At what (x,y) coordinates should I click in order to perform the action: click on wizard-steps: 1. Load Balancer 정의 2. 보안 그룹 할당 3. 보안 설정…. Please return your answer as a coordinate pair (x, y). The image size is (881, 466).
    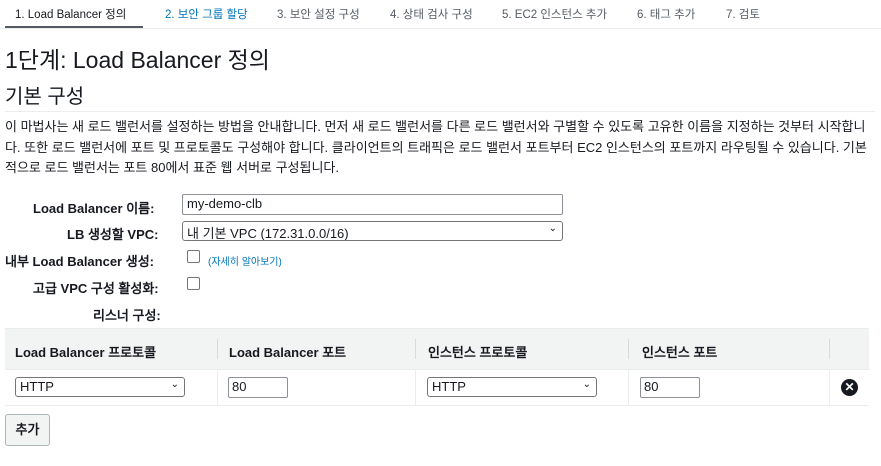
    Looking at the image, I should click on (440, 14).